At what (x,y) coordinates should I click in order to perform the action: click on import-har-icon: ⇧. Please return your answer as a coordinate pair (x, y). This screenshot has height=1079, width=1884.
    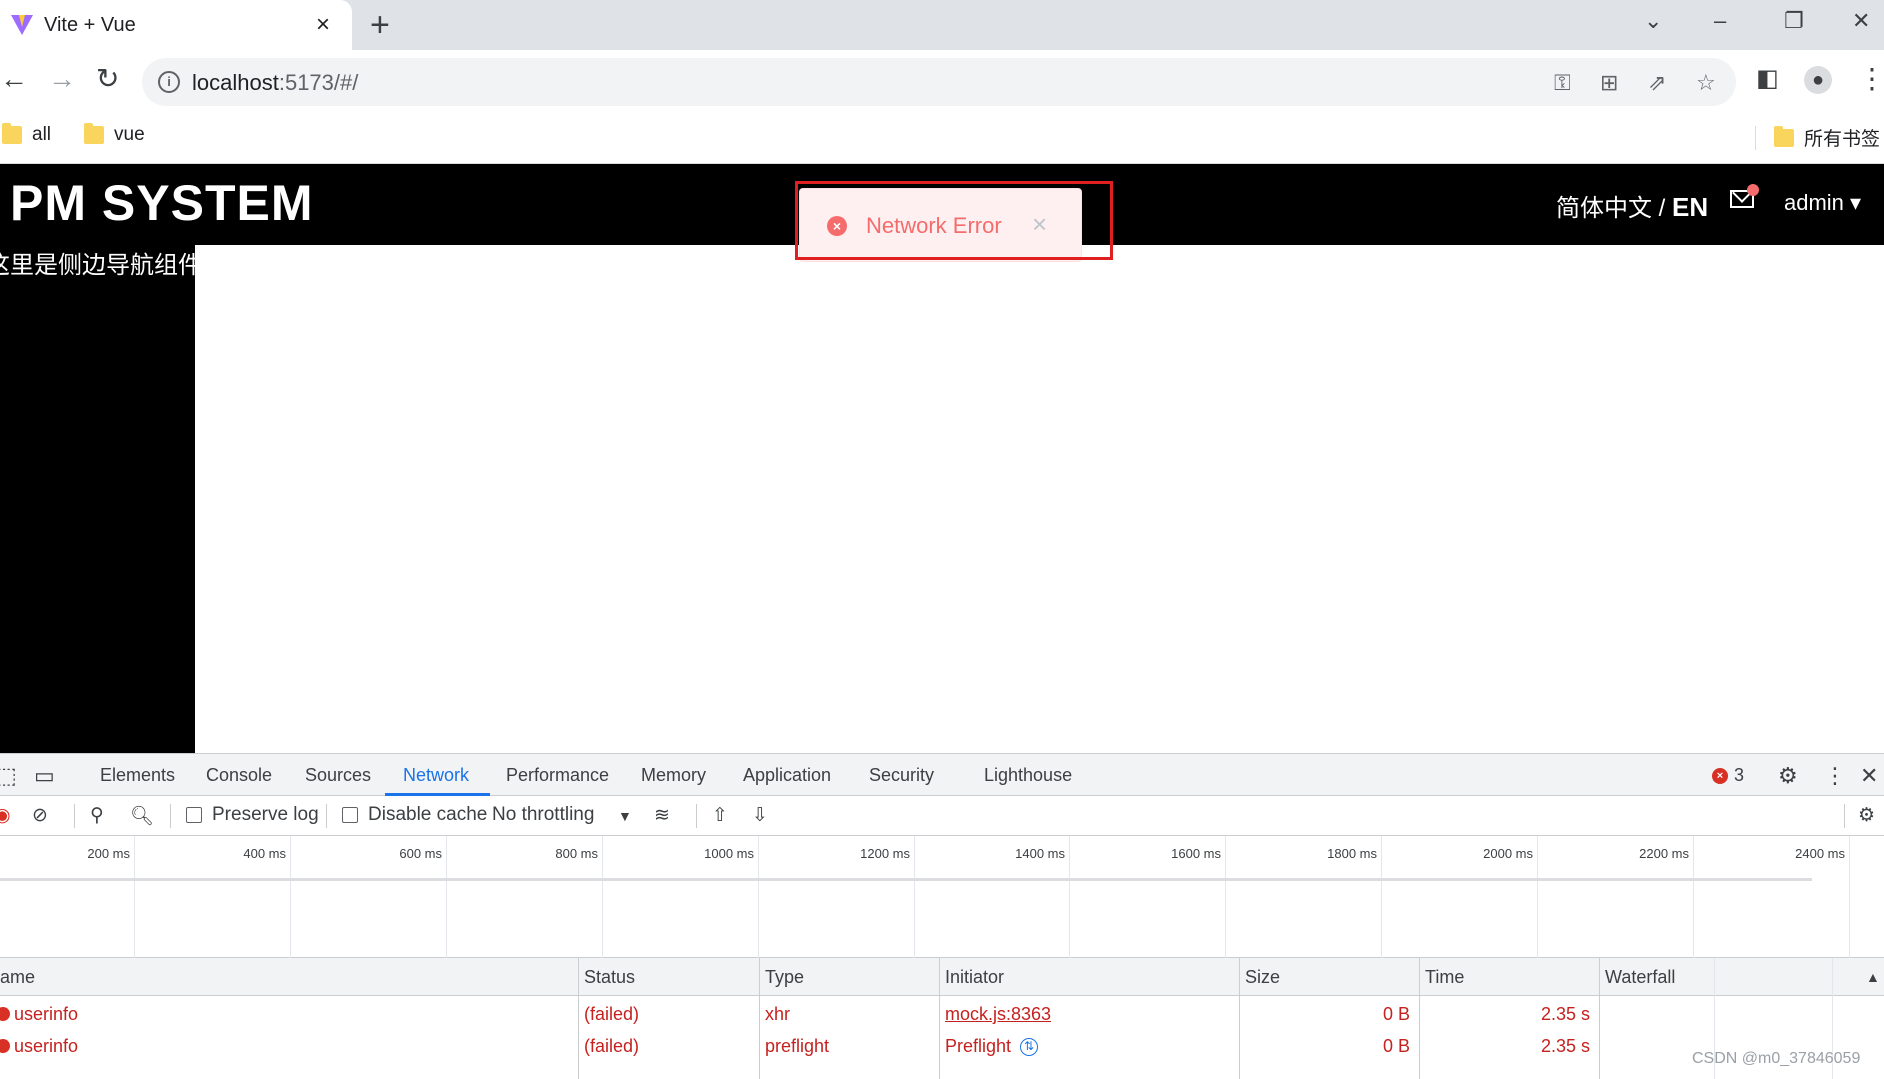
    Looking at the image, I should click on (720, 815).